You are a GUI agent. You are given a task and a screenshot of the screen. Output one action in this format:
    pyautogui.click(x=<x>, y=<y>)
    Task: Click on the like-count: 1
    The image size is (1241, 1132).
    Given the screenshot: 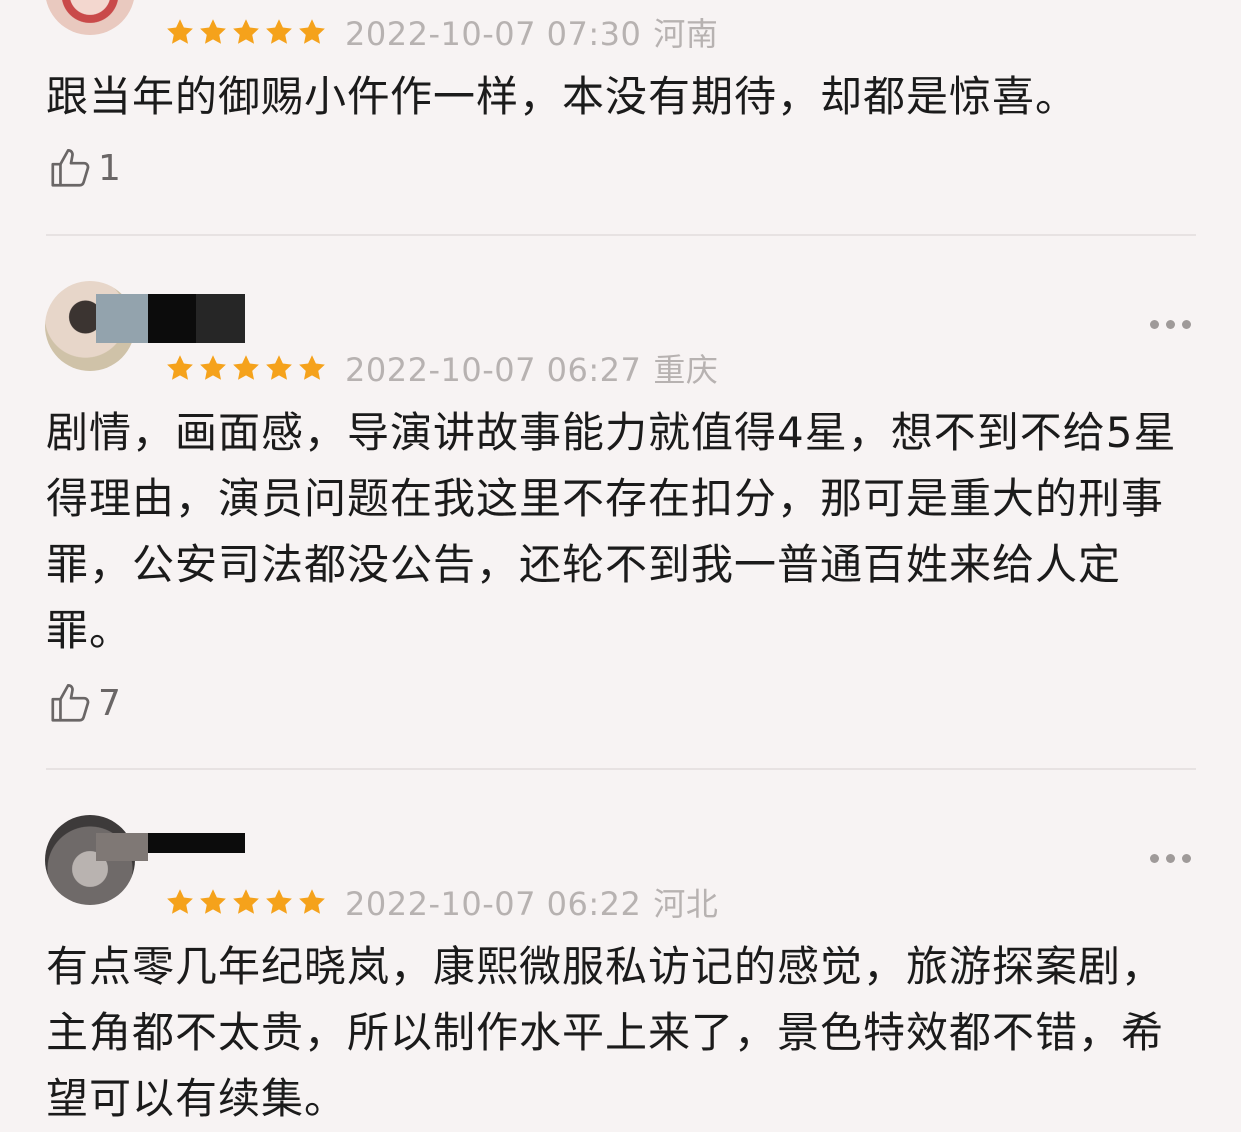 What is the action you would take?
    pyautogui.click(x=109, y=168)
    